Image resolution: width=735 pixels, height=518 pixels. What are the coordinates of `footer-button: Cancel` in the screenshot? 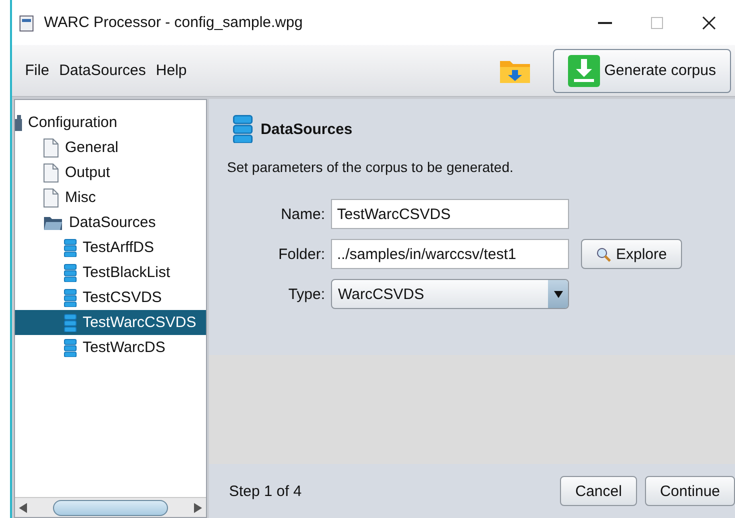 It's located at (598, 491).